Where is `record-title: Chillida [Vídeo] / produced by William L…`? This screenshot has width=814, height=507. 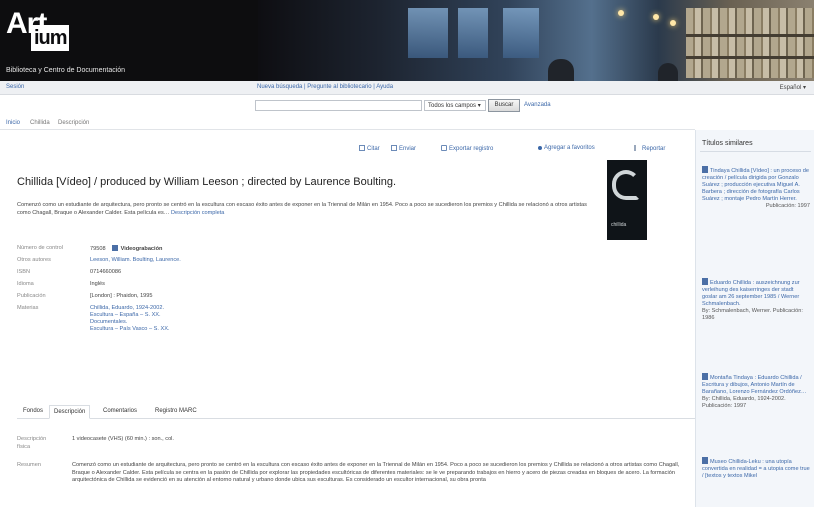
record-title: Chillida [Vídeo] / produced by William L… is located at coordinates (207, 182).